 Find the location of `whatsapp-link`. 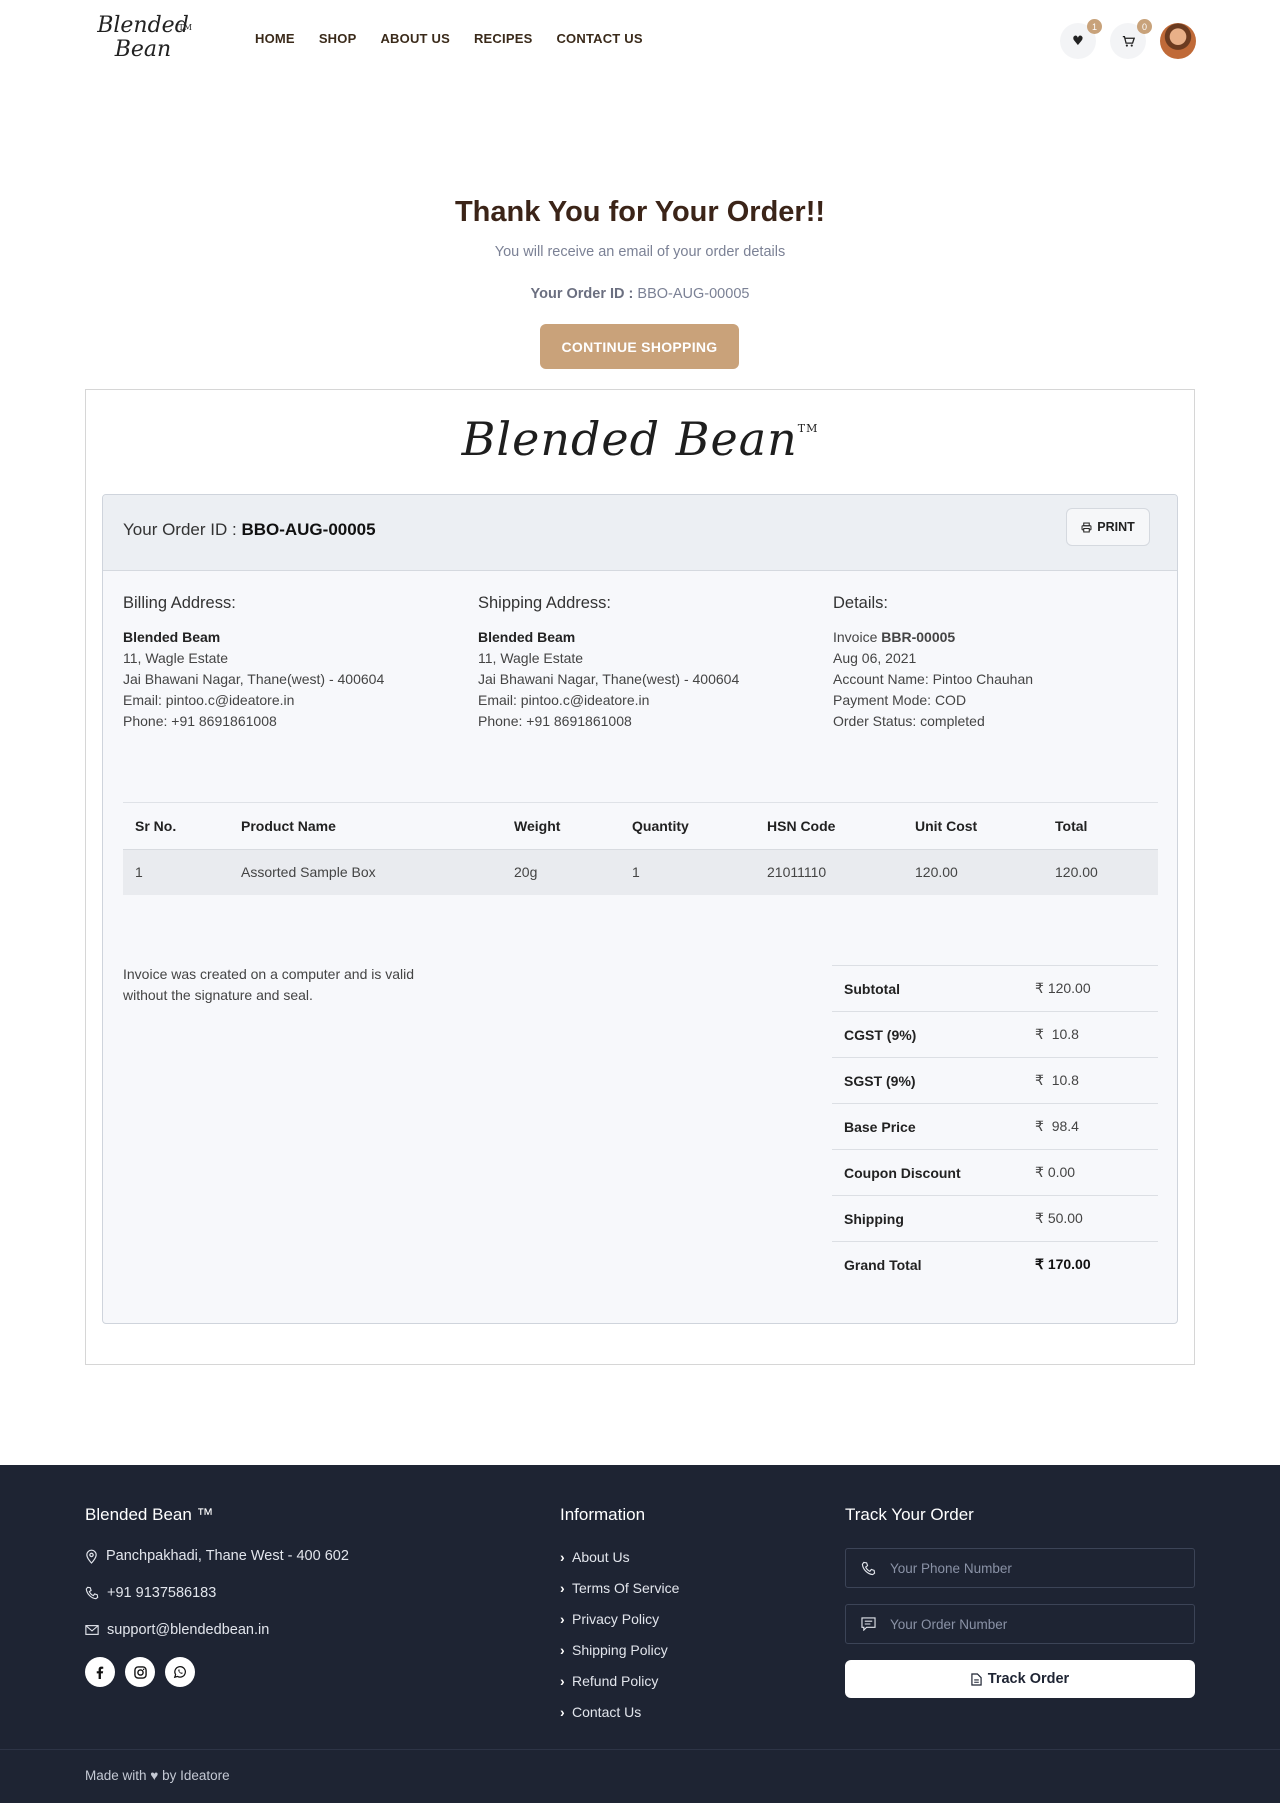

whatsapp-link is located at coordinates (180, 1672).